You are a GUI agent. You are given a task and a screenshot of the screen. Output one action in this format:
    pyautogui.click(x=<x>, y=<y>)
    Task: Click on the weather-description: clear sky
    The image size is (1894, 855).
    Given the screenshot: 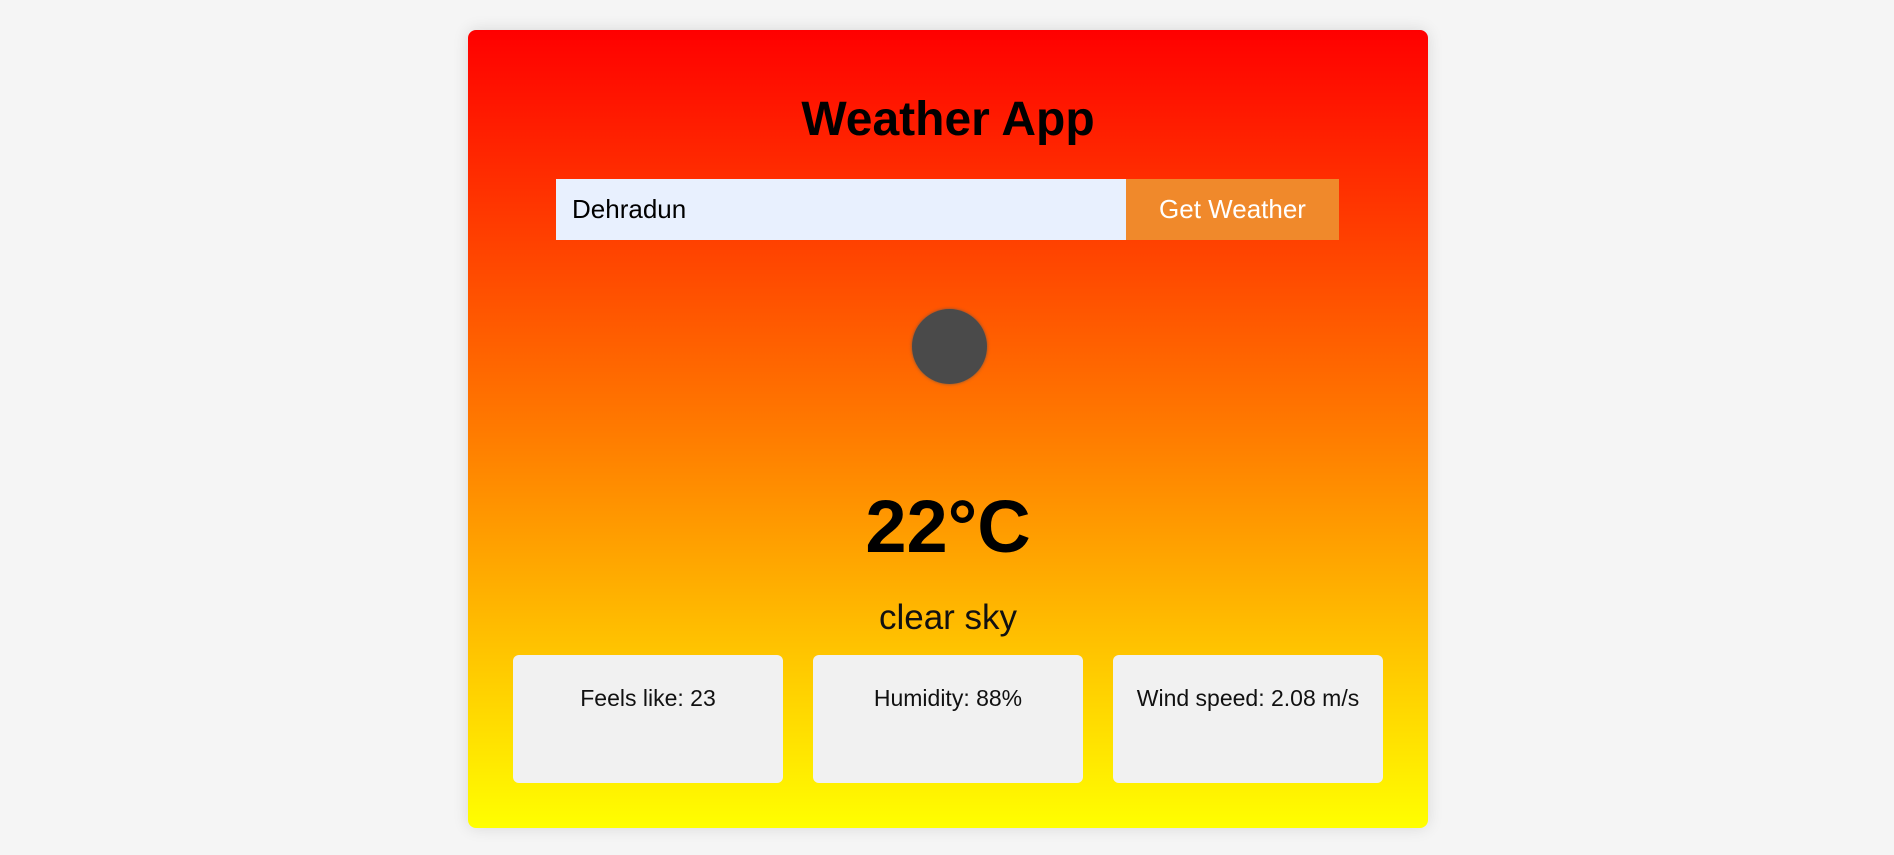 What is the action you would take?
    pyautogui.click(x=948, y=617)
    